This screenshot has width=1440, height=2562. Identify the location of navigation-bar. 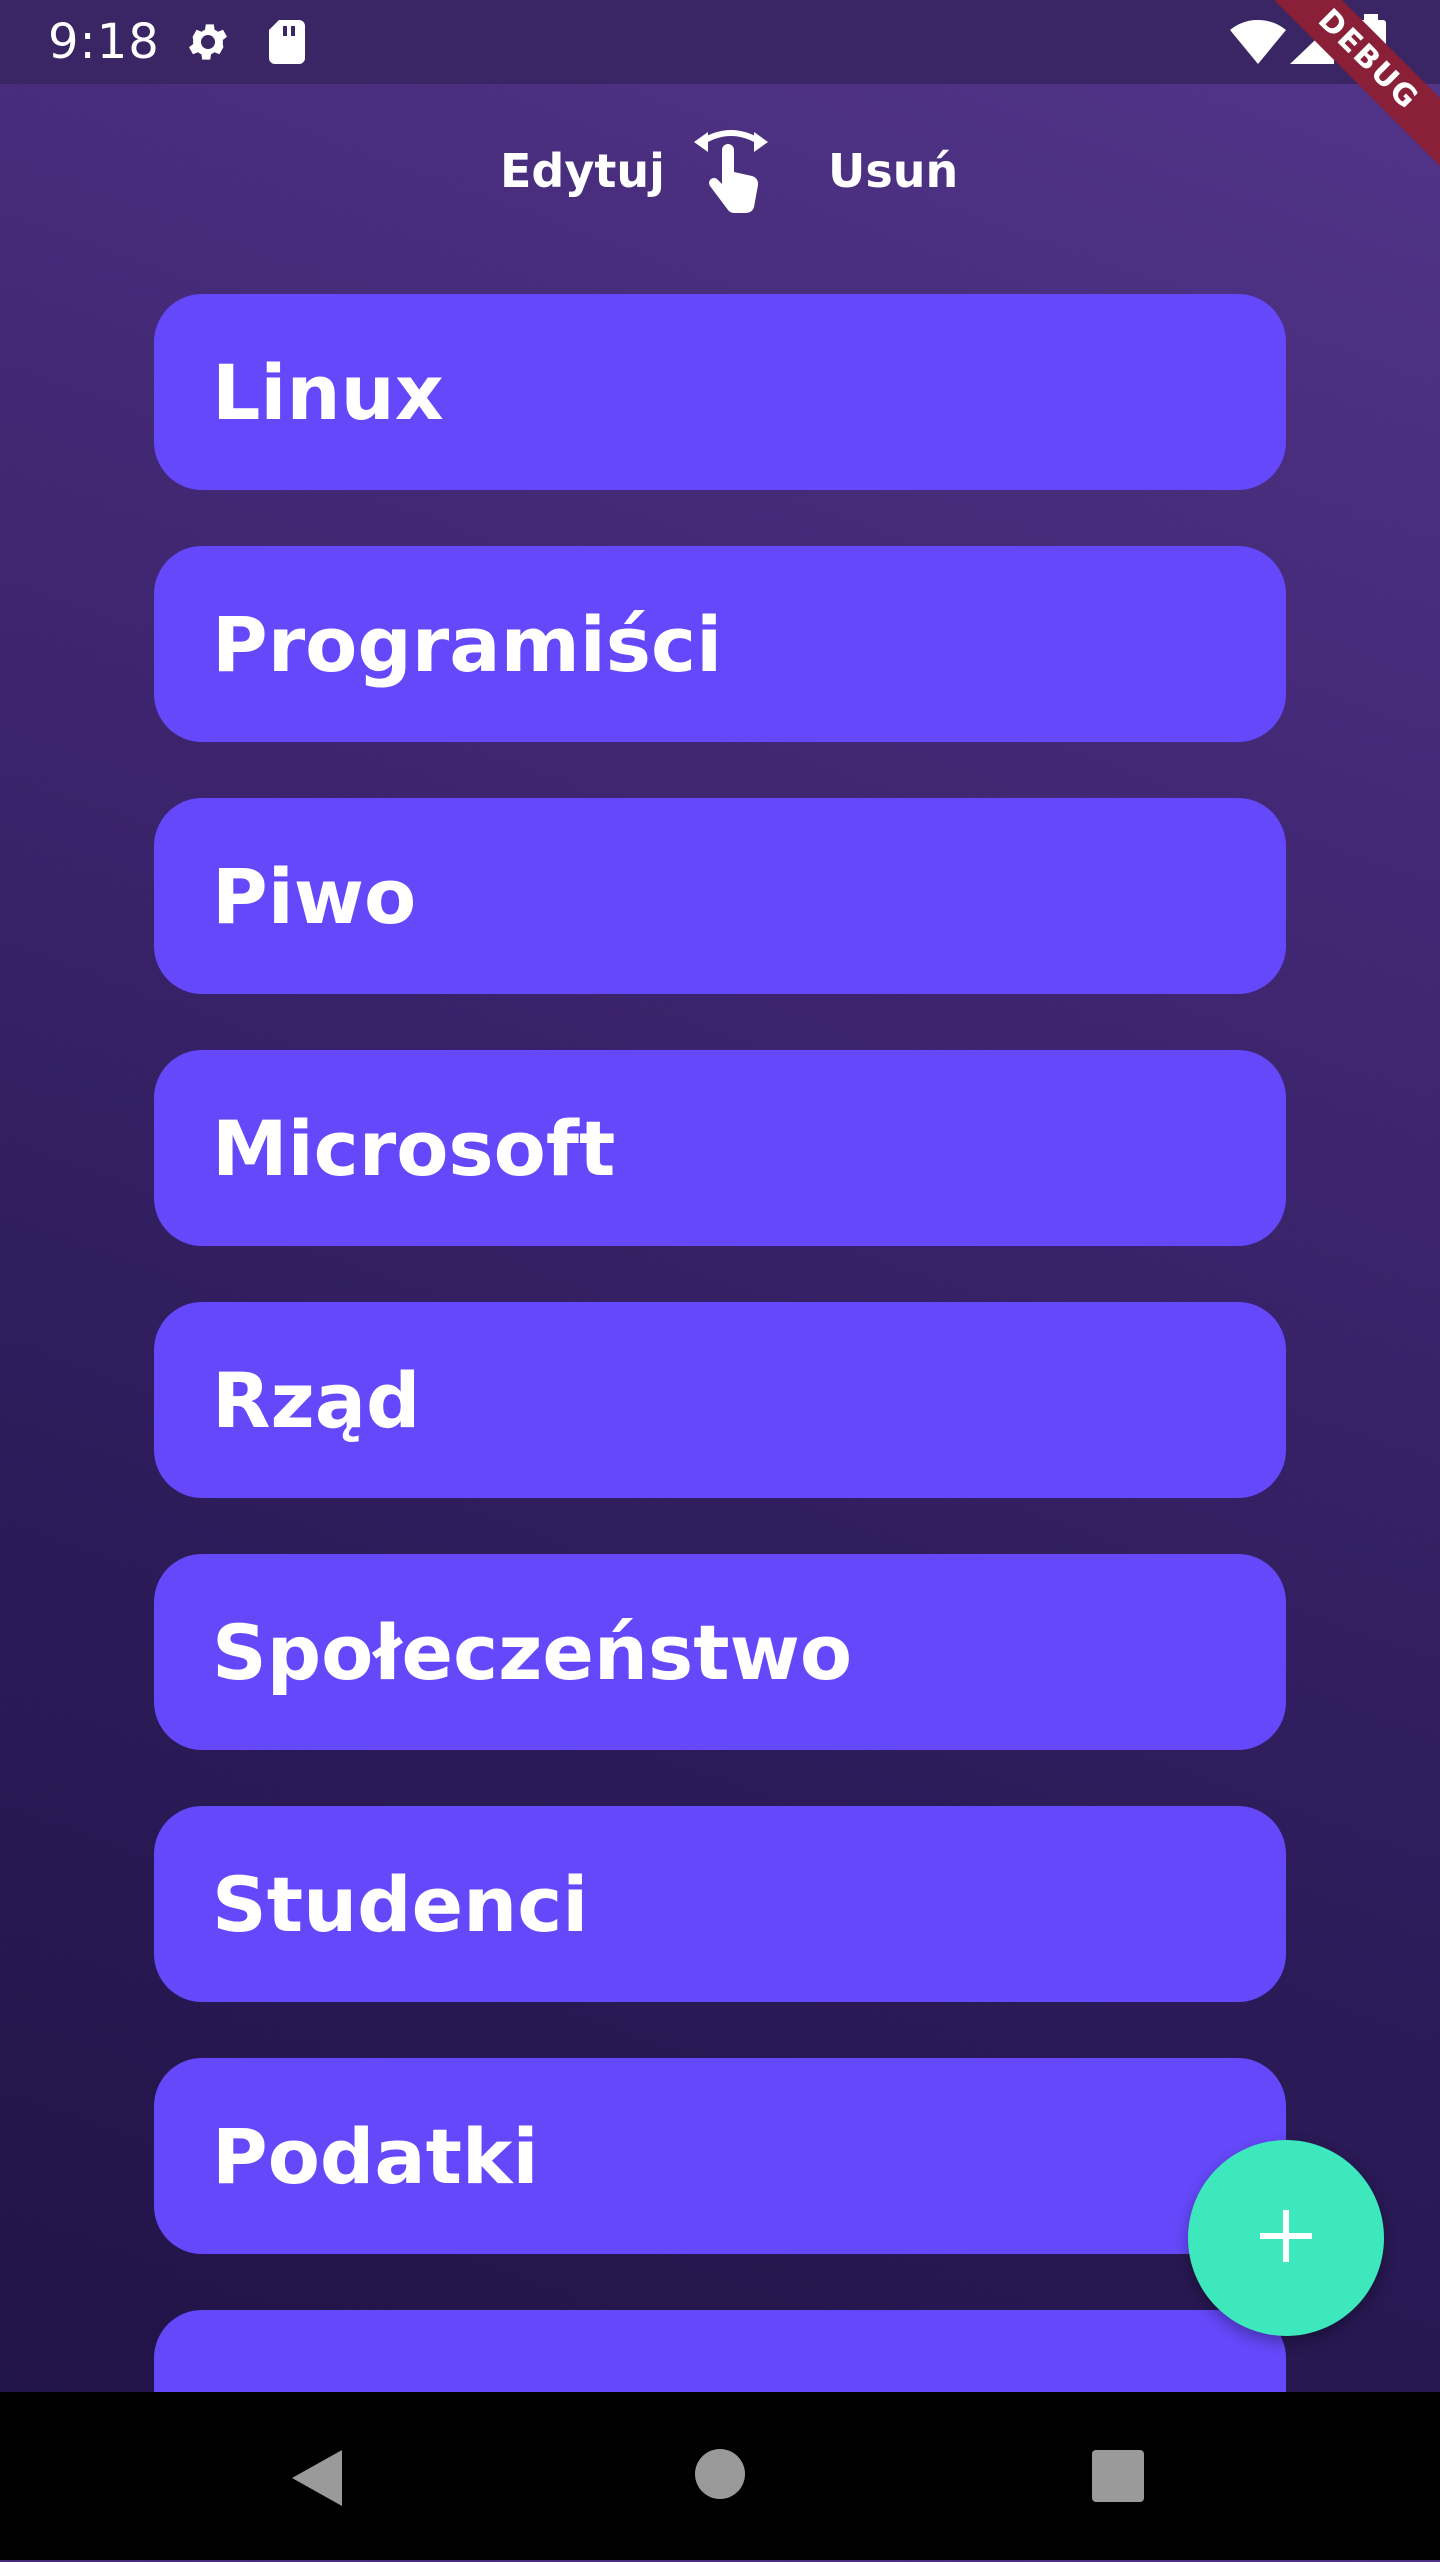
(720, 2476).